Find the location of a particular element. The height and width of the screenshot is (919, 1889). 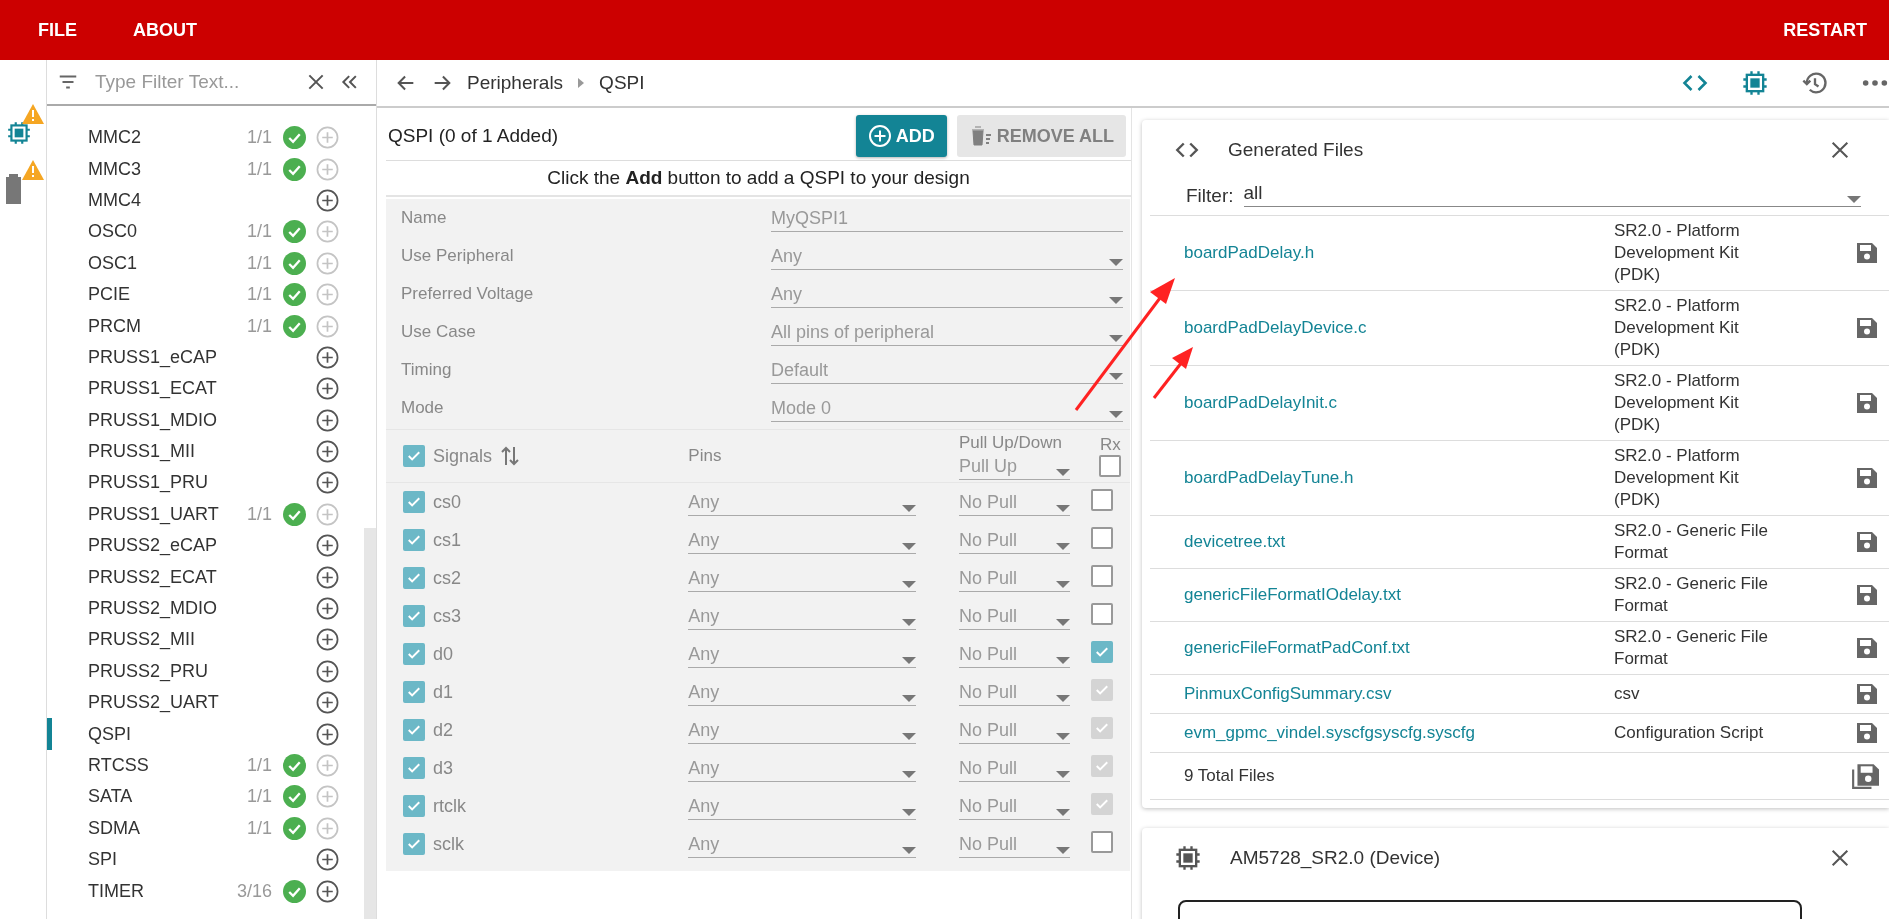

file-link: devicetree.txt is located at coordinates (1399, 542).